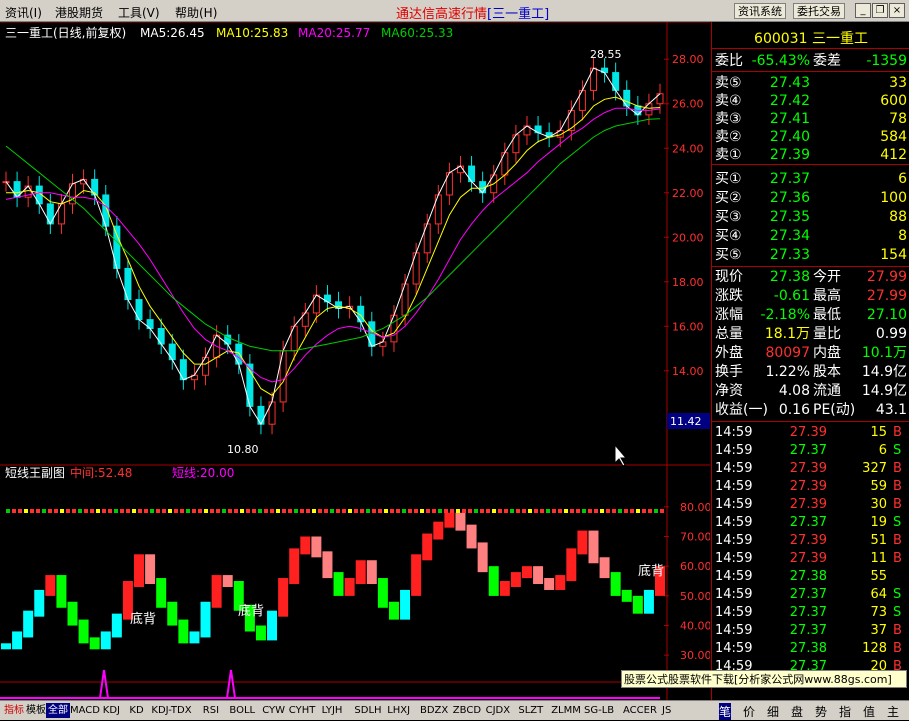 The height and width of the screenshot is (721, 909). What do you see at coordinates (332, 710) in the screenshot?
I see `indicator-tab: LYJH` at bounding box center [332, 710].